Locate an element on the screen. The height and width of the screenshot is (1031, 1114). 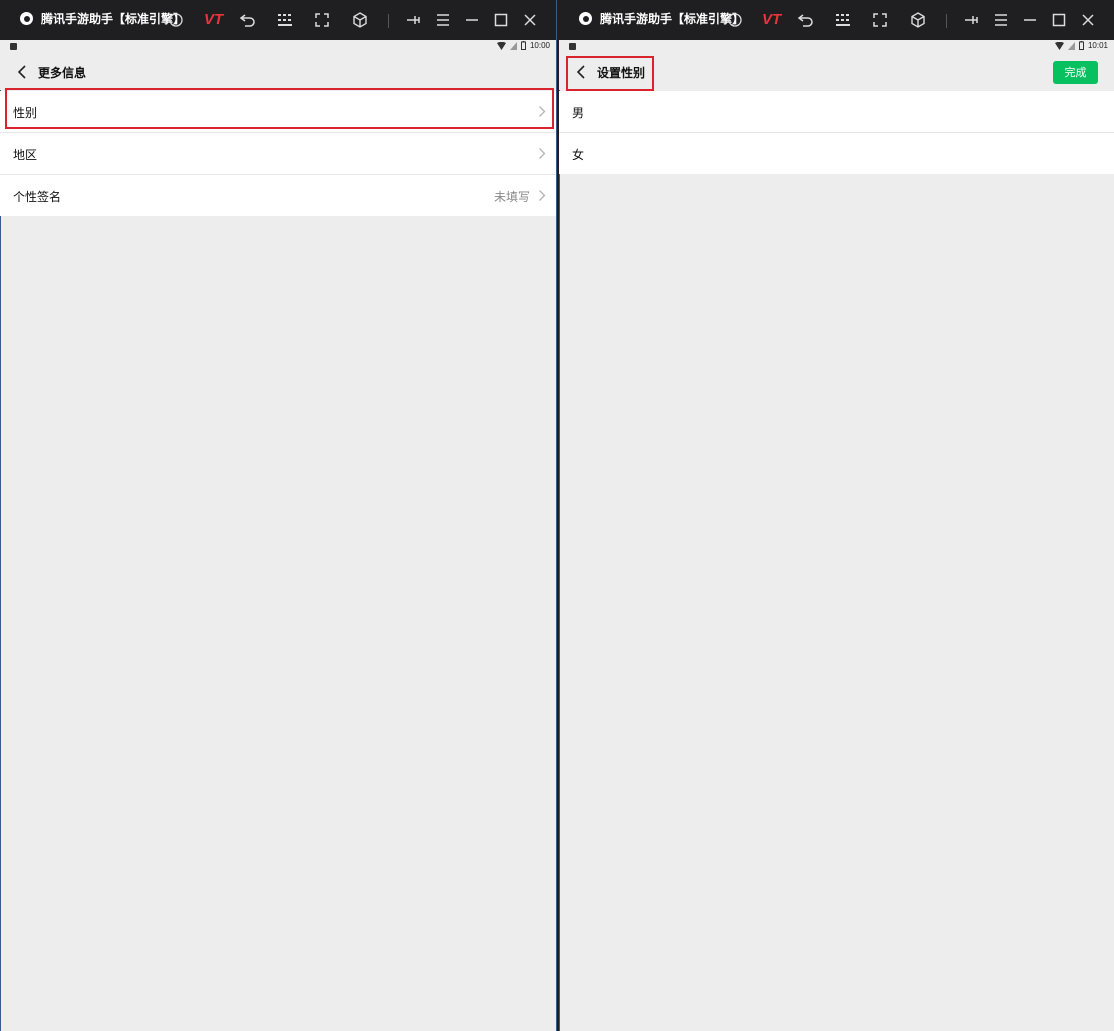
page-title: 设置性别 is located at coordinates (621, 73).